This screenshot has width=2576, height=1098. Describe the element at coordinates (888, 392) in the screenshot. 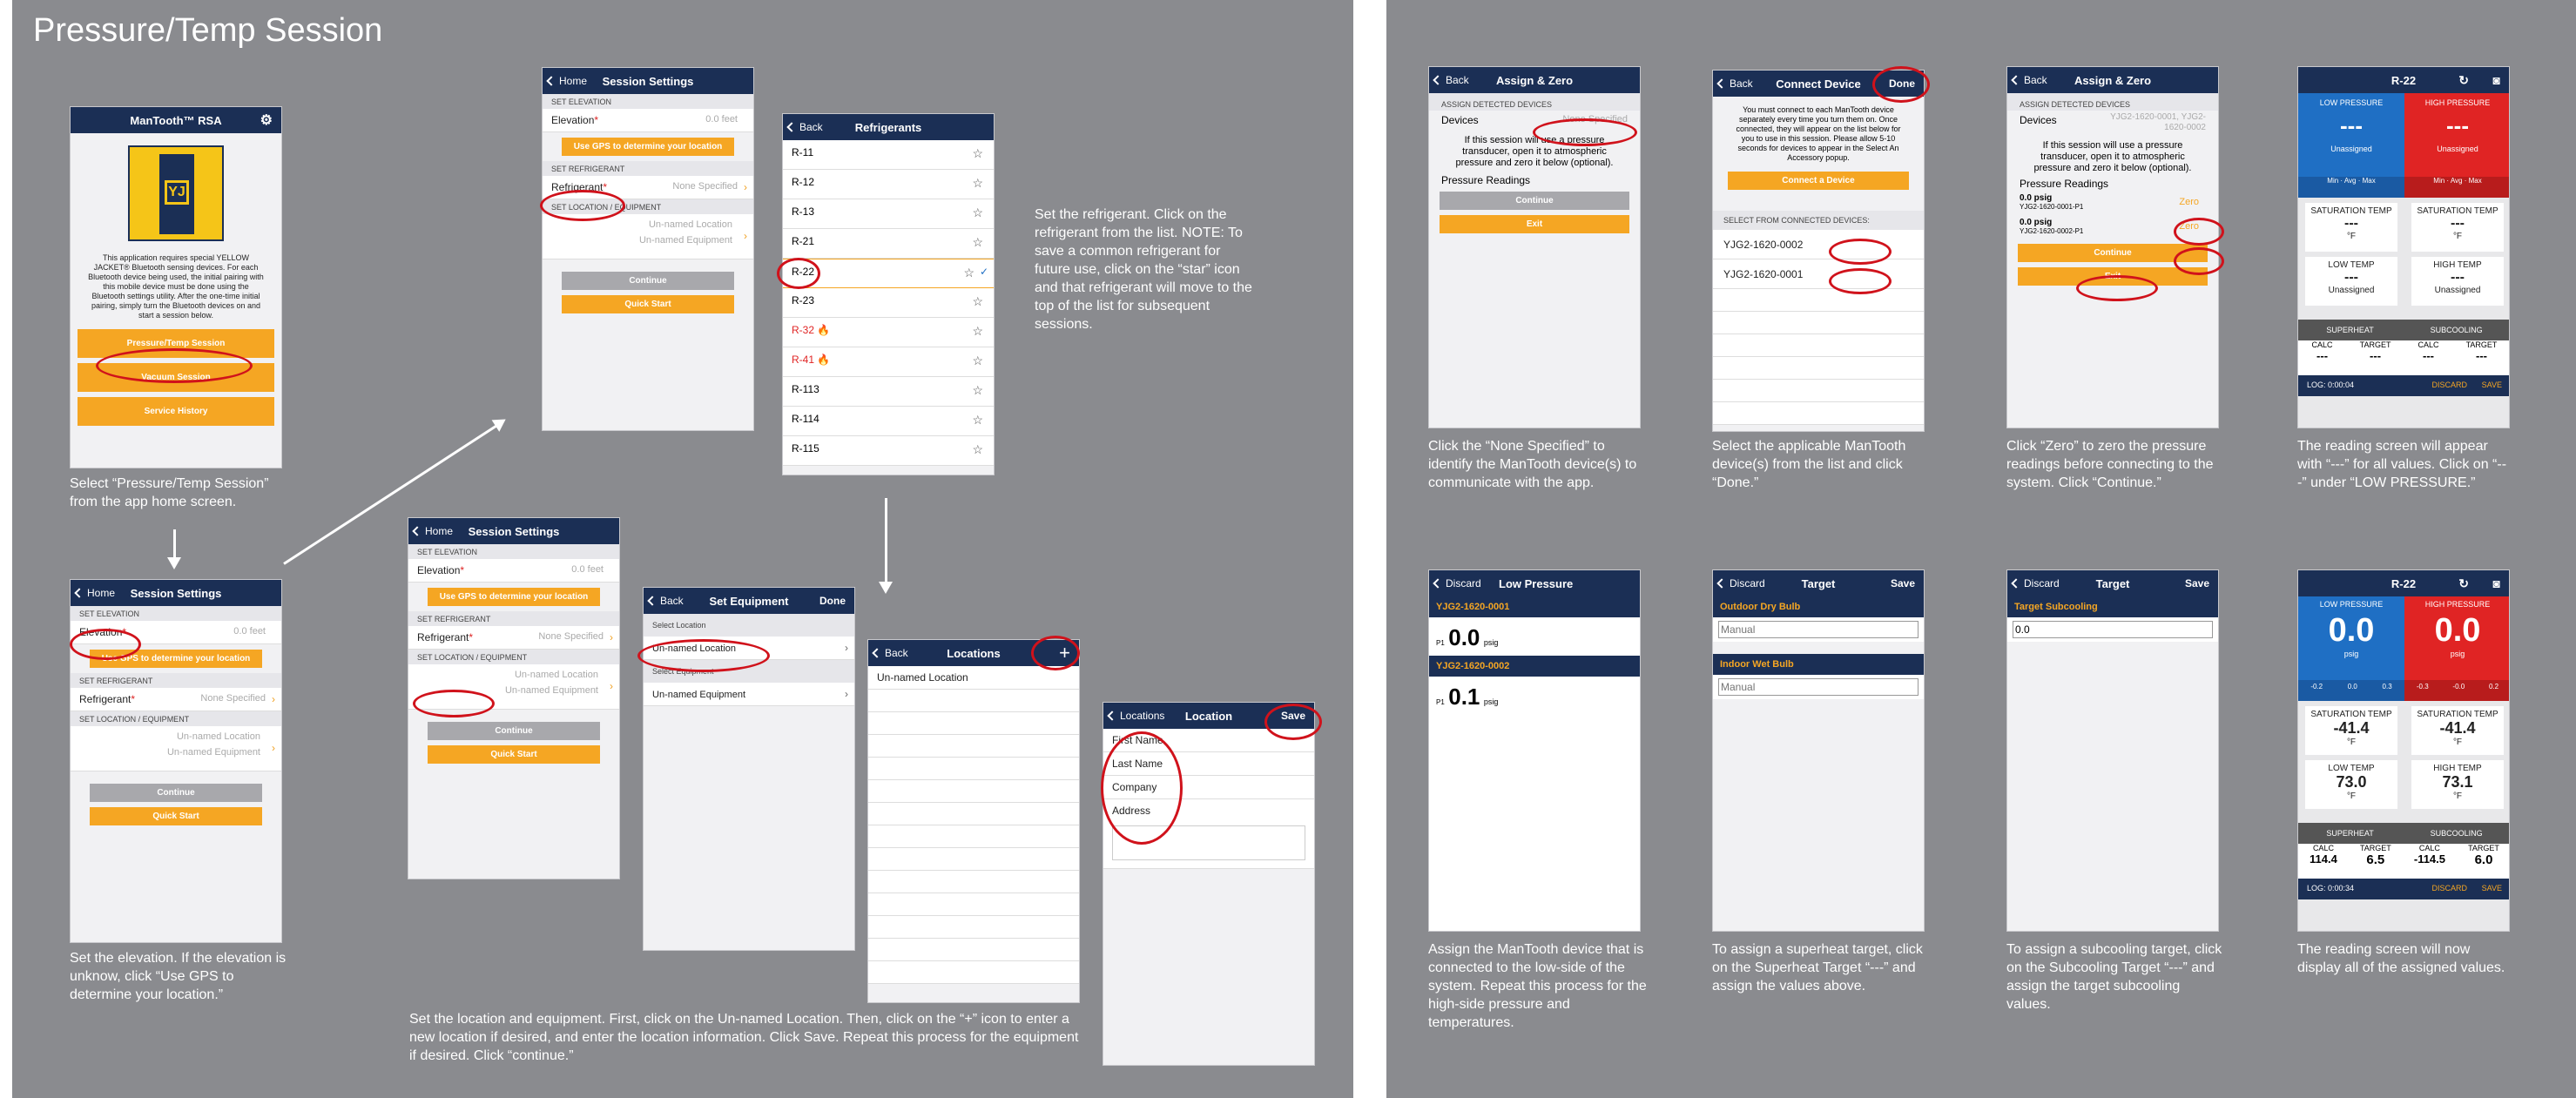

I see `list-item: R-113 ☆` at that location.